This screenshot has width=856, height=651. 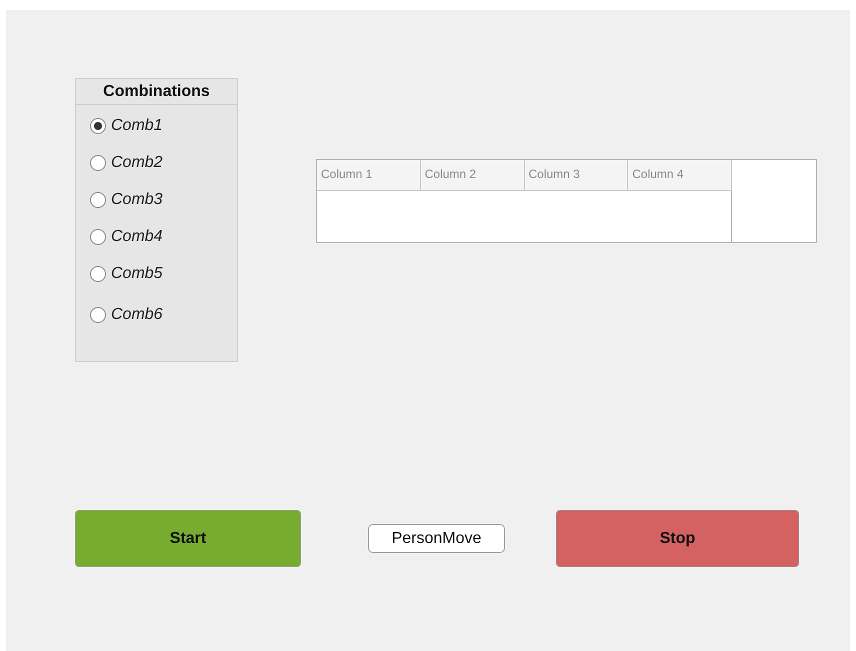 I want to click on radio-label: Comb5, so click(x=137, y=274).